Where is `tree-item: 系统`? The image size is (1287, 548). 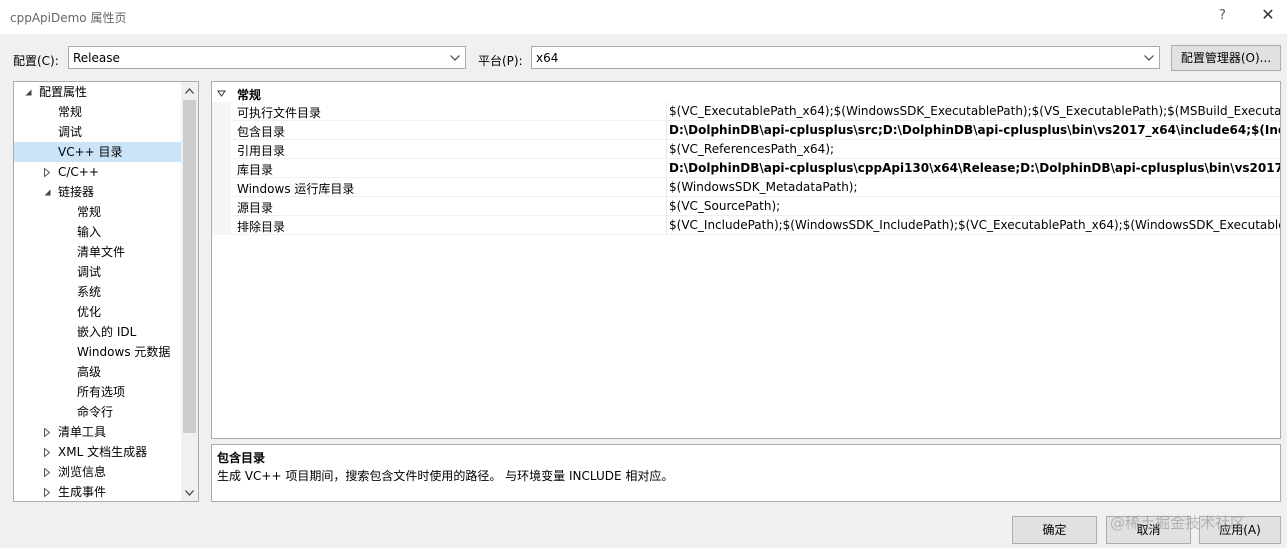
tree-item: 系统 is located at coordinates (97, 292).